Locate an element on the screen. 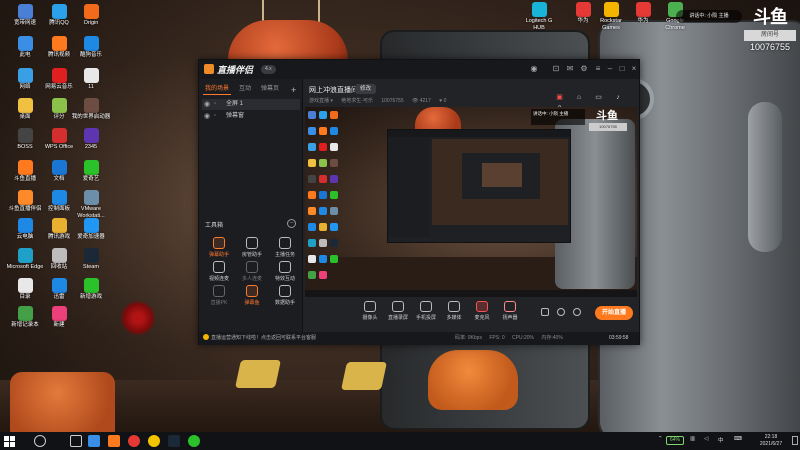  maximize-icon: □ is located at coordinates (622, 69).